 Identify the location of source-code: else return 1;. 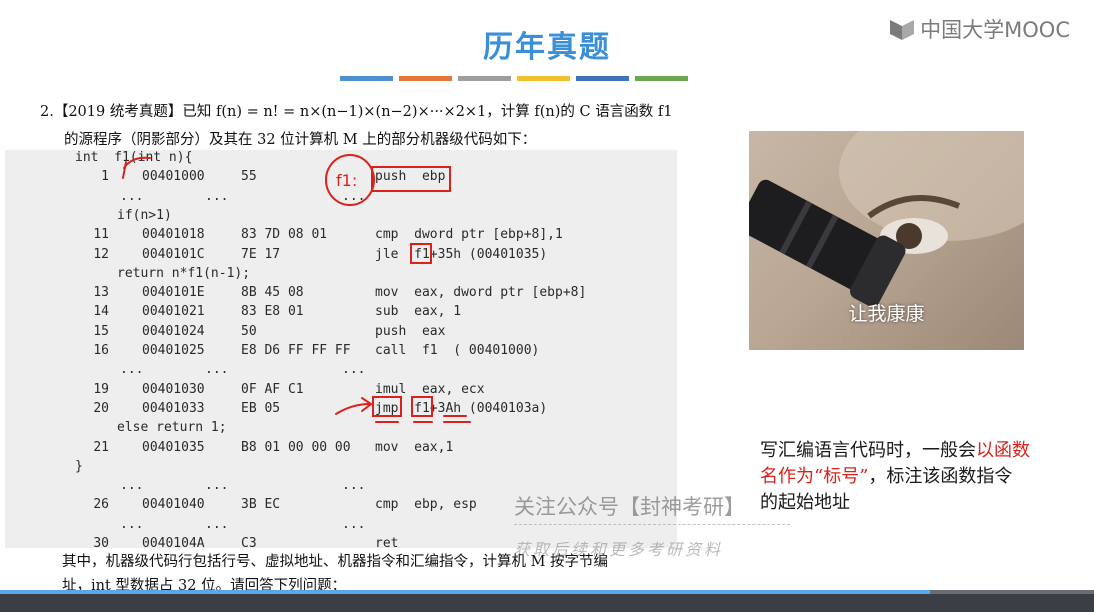
(172, 427).